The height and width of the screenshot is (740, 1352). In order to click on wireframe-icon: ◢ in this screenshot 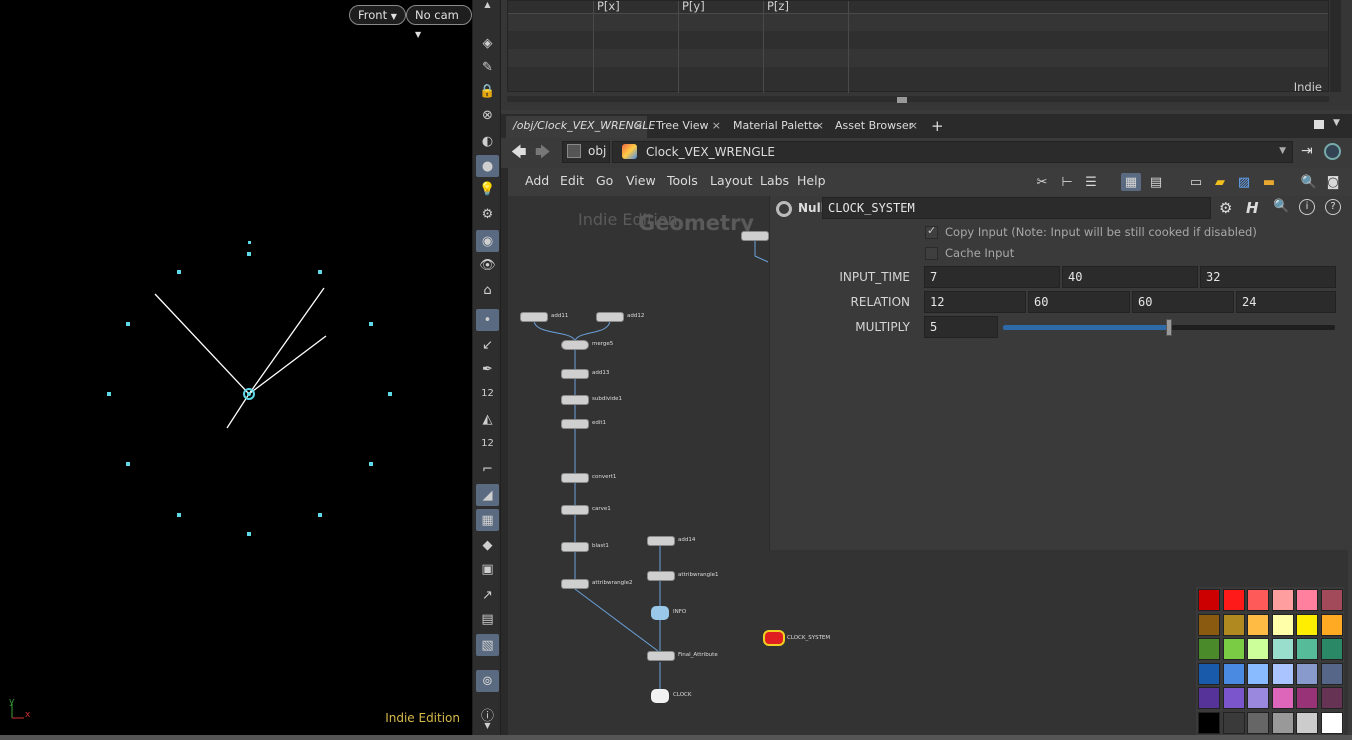, I will do `click(487, 495)`.